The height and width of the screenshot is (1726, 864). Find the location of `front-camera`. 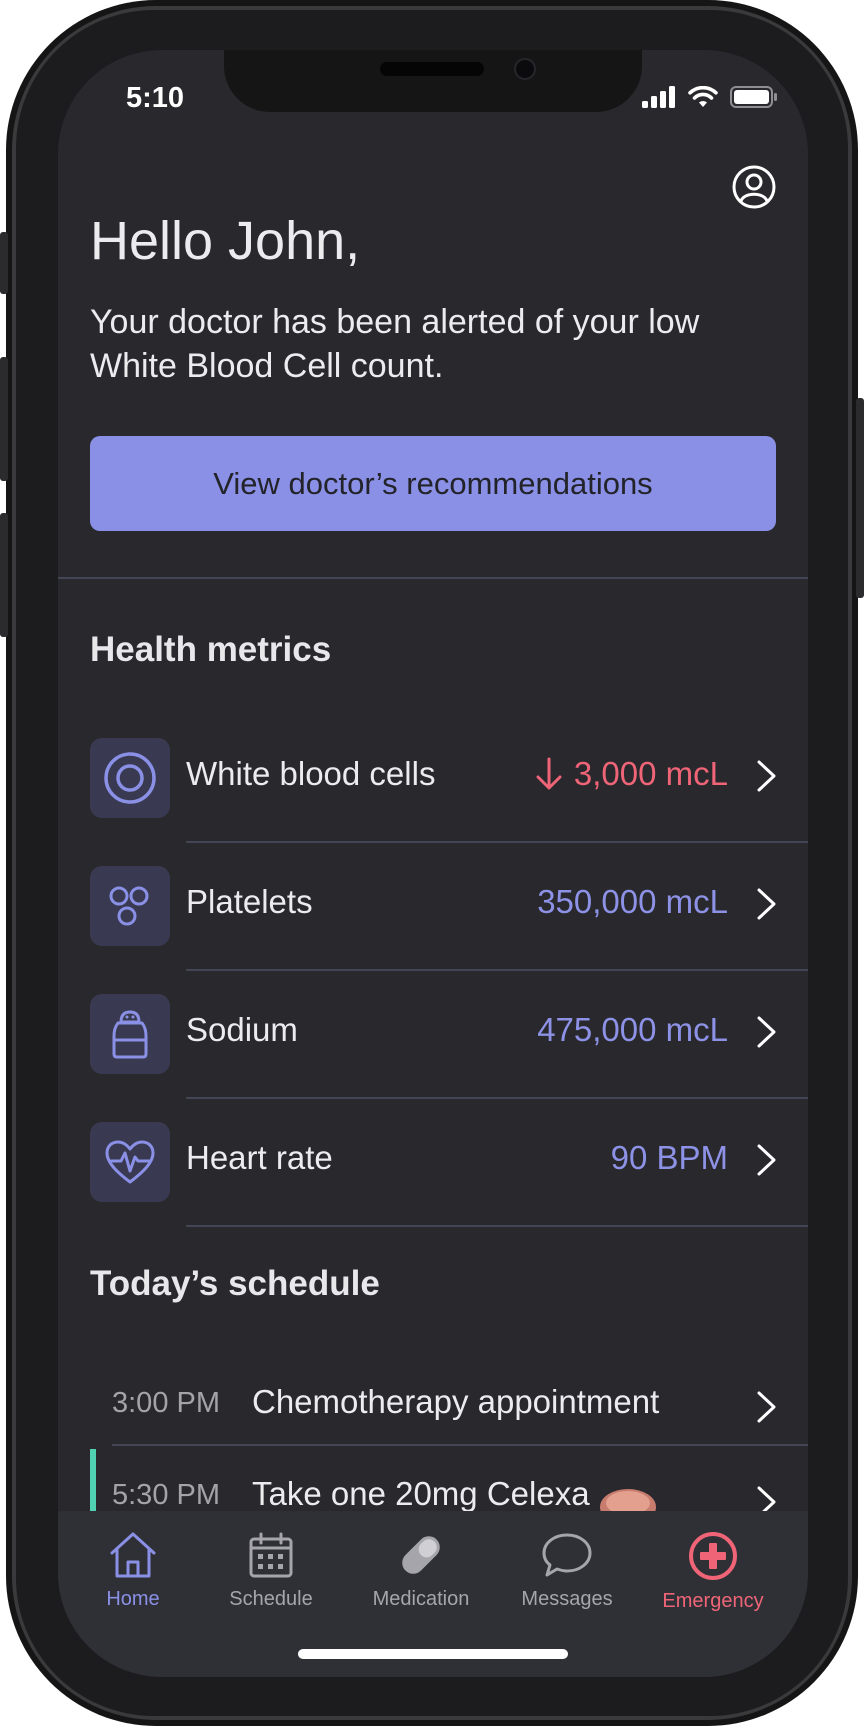

front-camera is located at coordinates (525, 69).